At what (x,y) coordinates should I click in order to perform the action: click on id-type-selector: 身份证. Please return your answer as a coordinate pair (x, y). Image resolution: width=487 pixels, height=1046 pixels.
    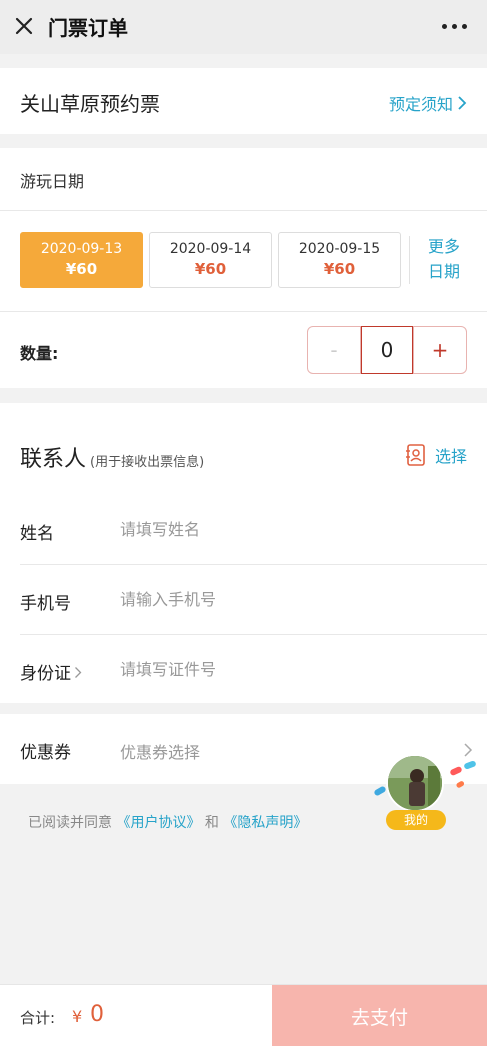
    Looking at the image, I should click on (51, 671).